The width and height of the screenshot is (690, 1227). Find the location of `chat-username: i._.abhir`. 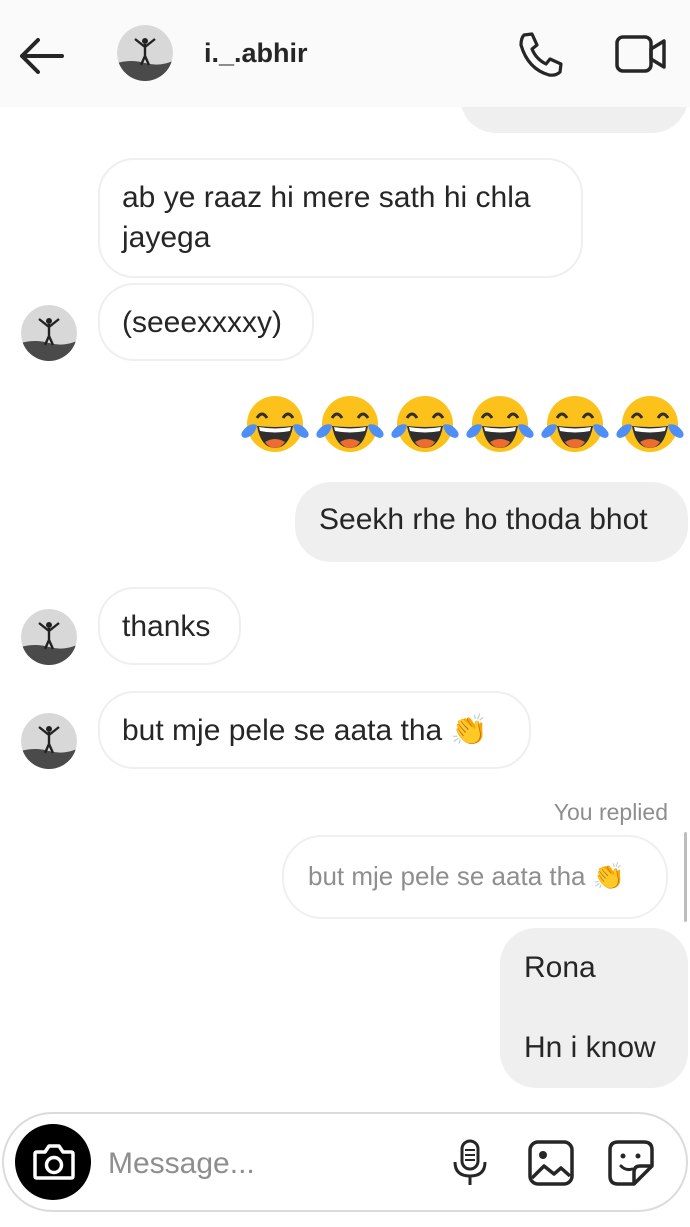

chat-username: i._.abhir is located at coordinates (256, 53).